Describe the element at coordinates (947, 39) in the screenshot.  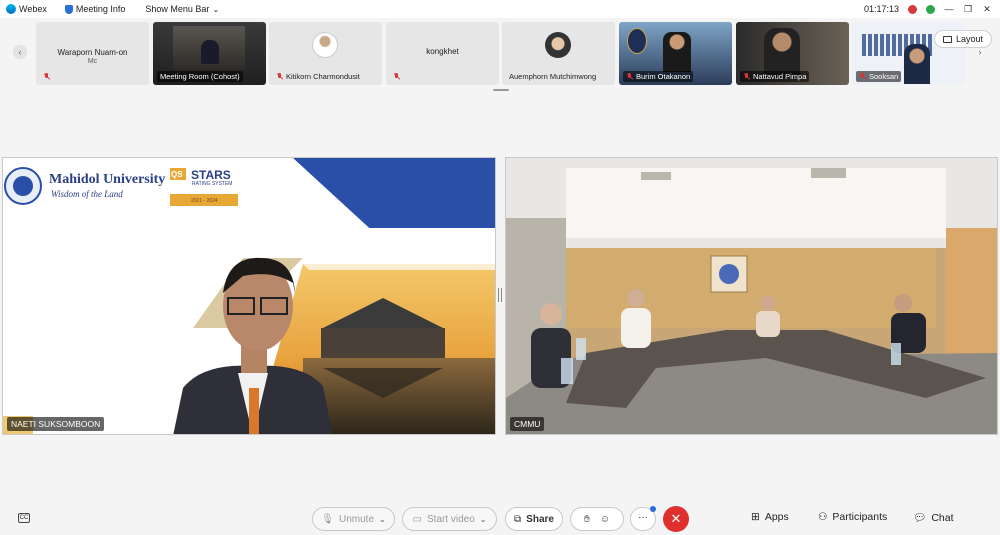
I see `layout-icon` at that location.